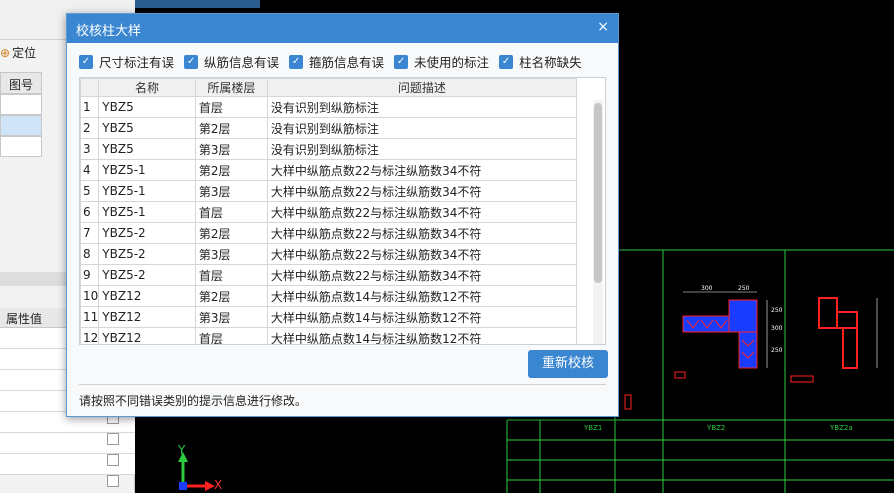 This screenshot has height=493, width=894. Describe the element at coordinates (182, 450) in the screenshot. I see `axis-y-label: Y` at that location.